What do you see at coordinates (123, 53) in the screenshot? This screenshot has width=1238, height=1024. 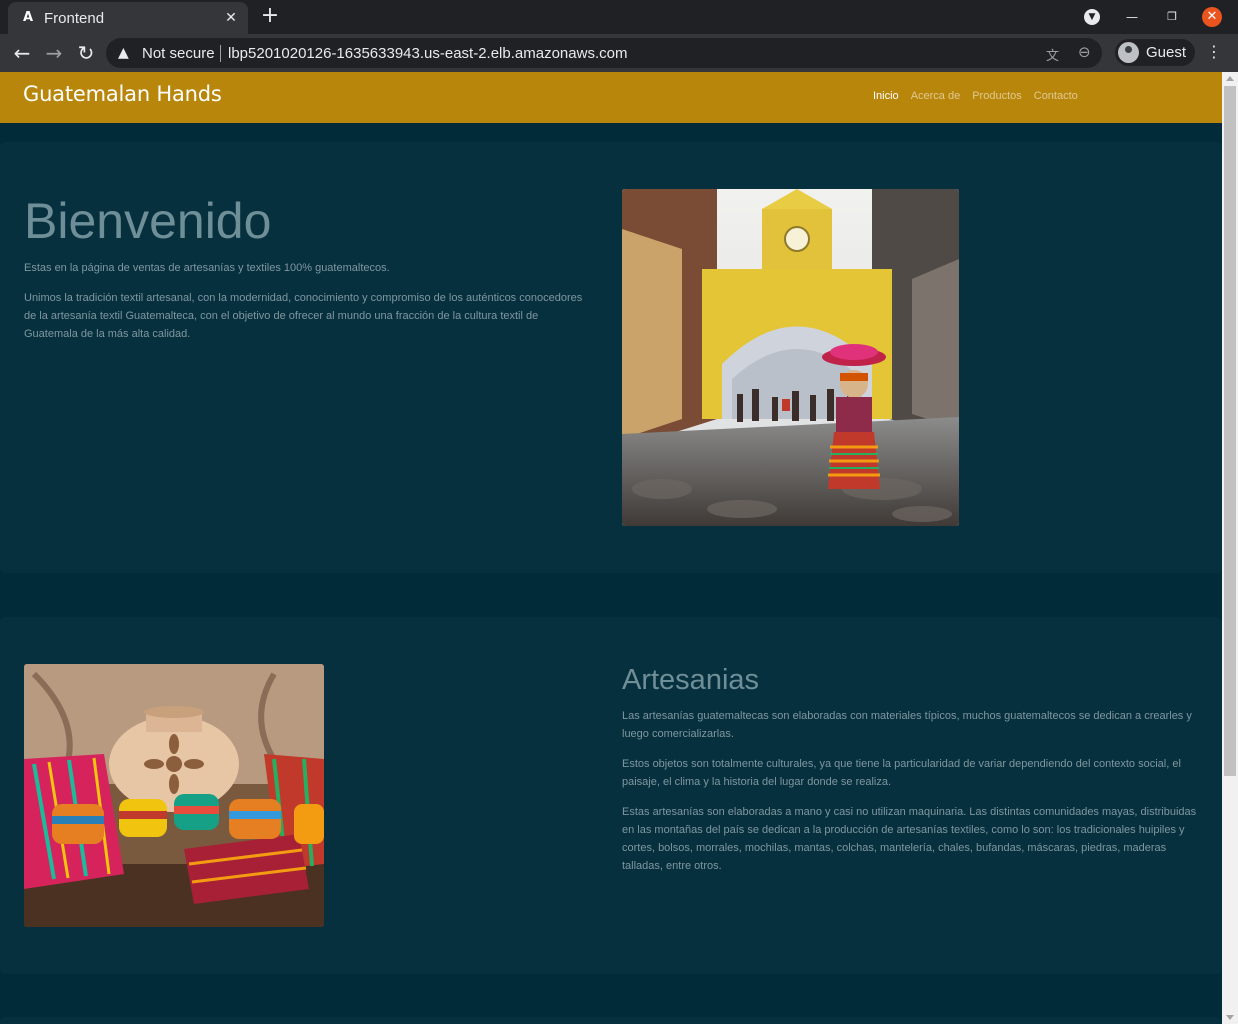 I see `warning-icon: ▲` at bounding box center [123, 53].